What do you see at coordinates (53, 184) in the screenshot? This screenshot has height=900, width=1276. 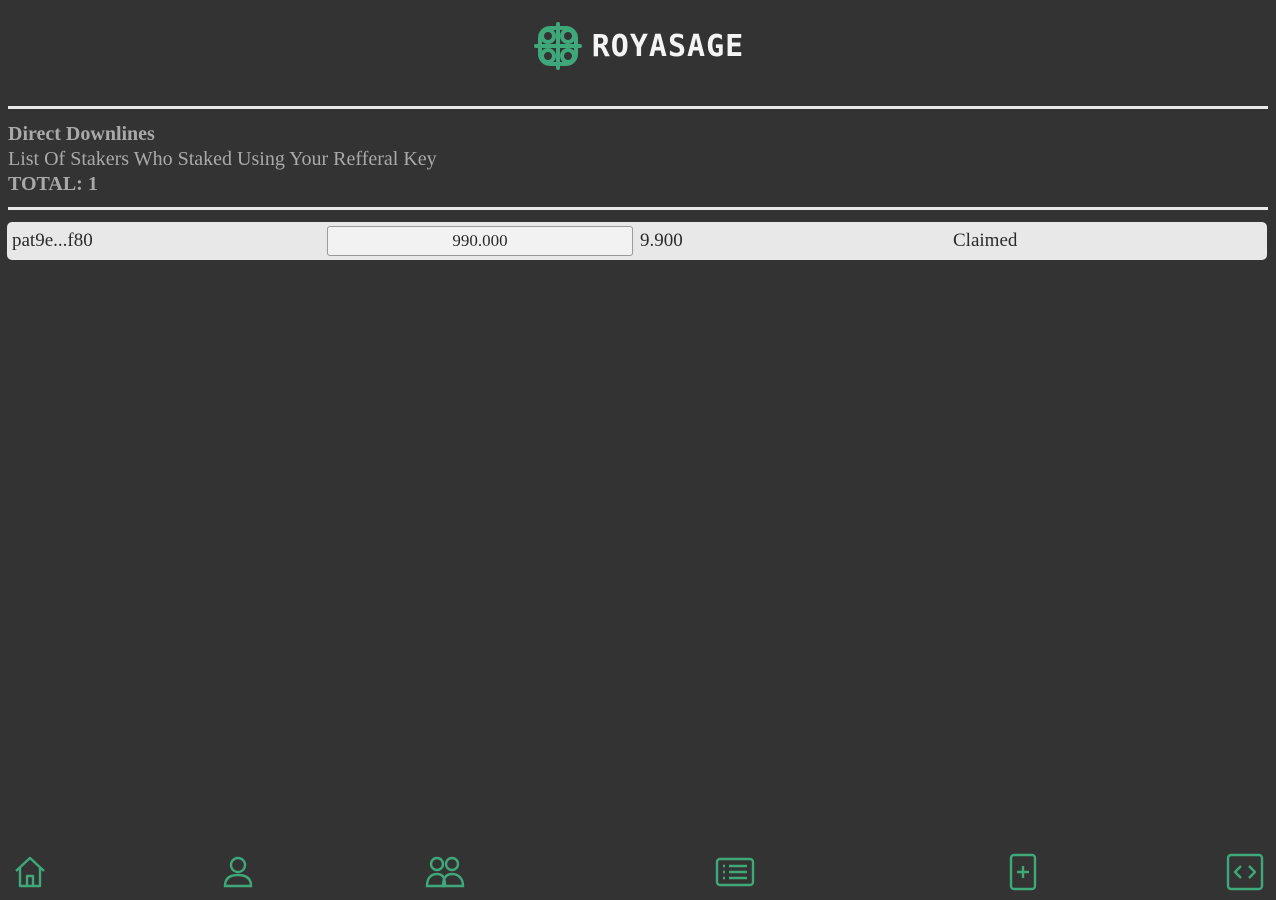 I see `section-total: TOTAL: 1` at bounding box center [53, 184].